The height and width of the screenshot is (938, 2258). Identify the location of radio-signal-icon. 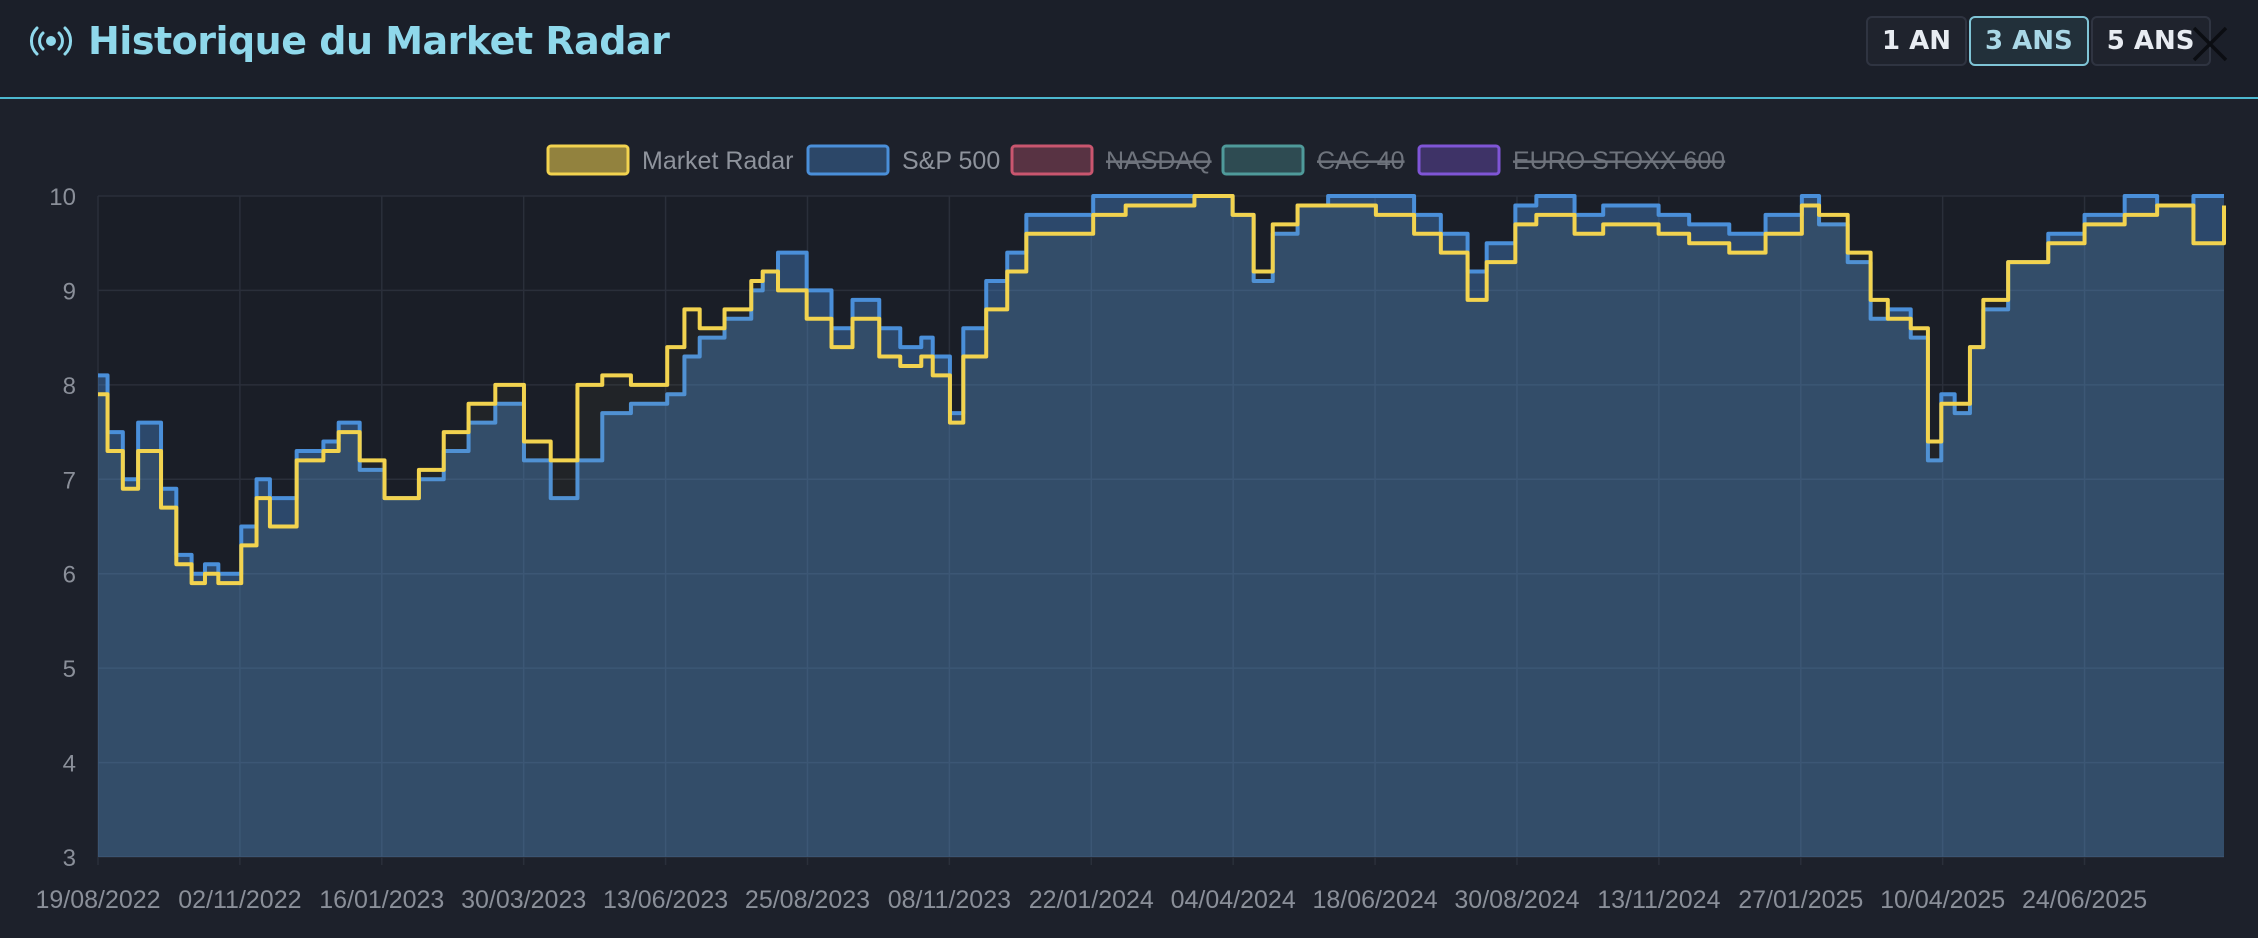
(51, 41).